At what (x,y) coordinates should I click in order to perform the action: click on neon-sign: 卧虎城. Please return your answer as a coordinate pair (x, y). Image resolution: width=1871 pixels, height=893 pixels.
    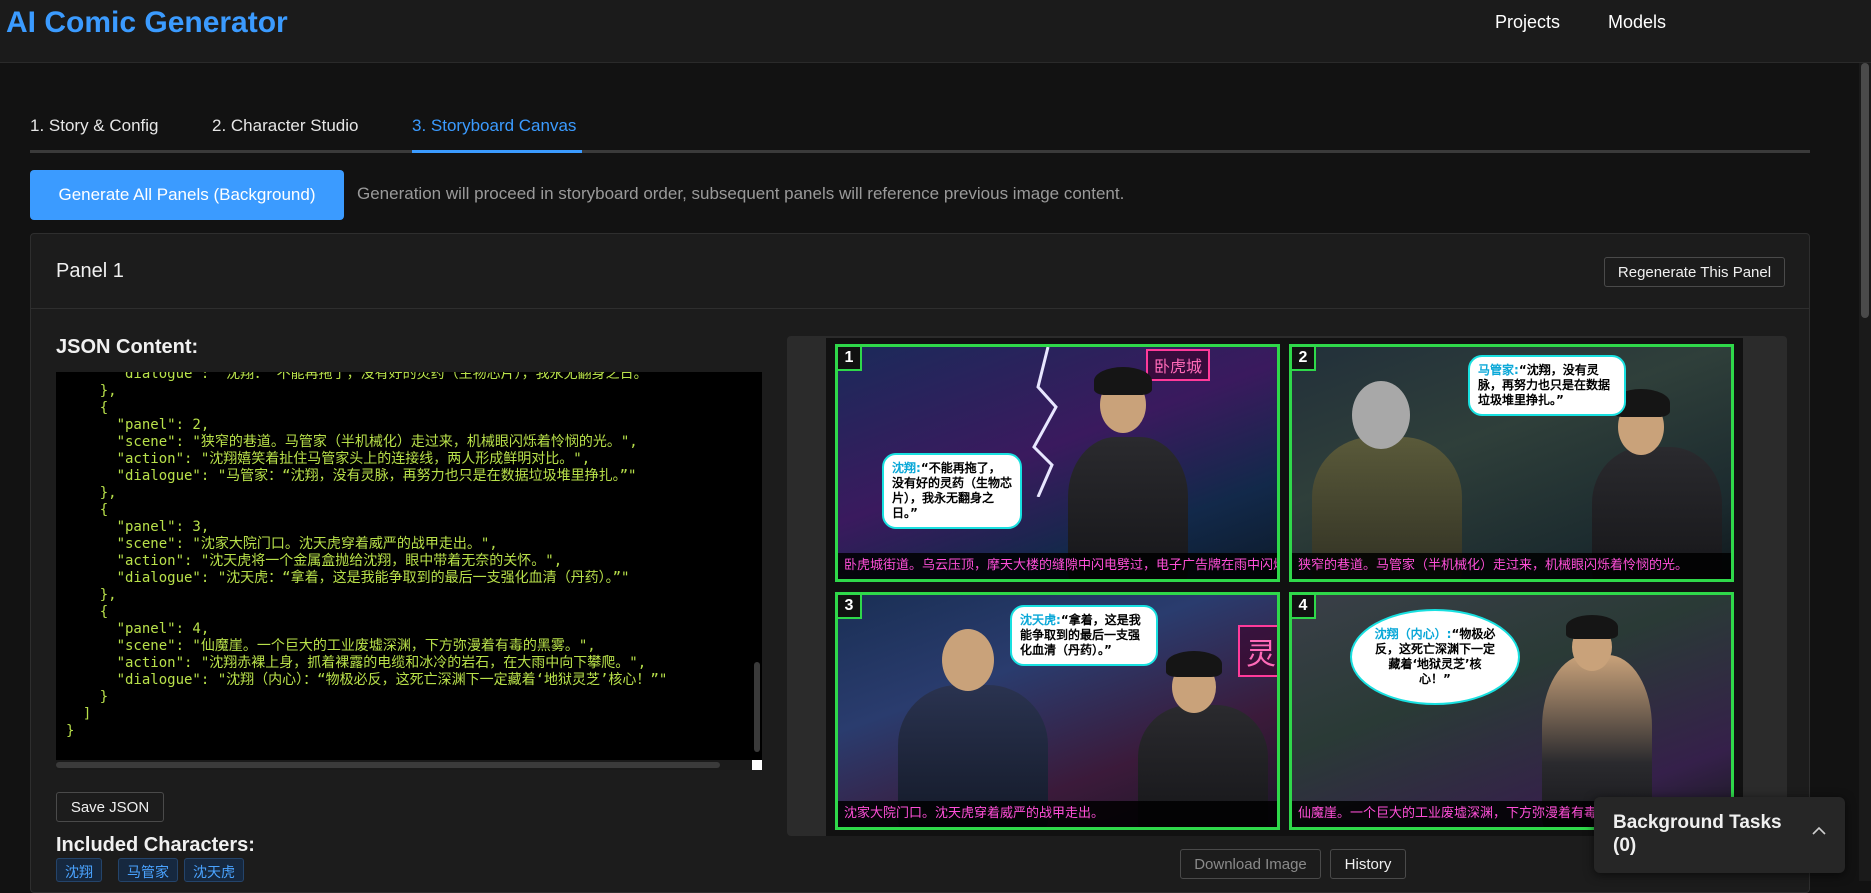
    Looking at the image, I should click on (1178, 365).